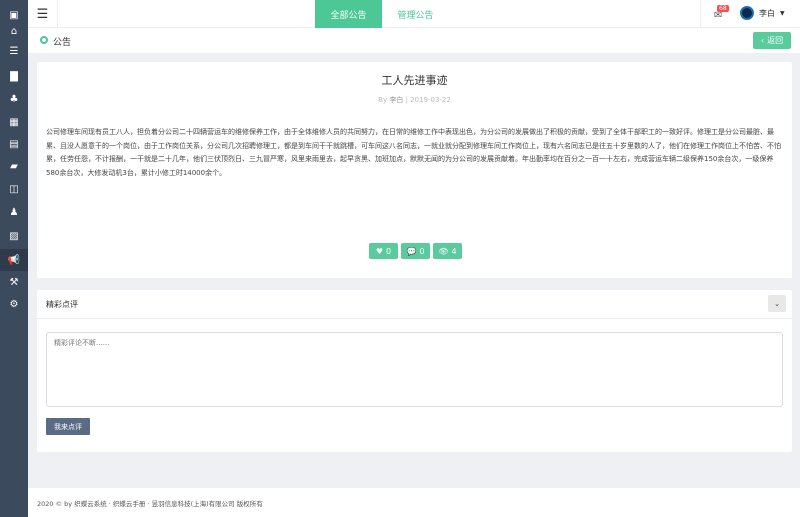 This screenshot has height=517, width=800. I want to click on top-bar: ☰ 全部公告 管理公告 ✉ 68 李白 ▼, so click(414, 14).